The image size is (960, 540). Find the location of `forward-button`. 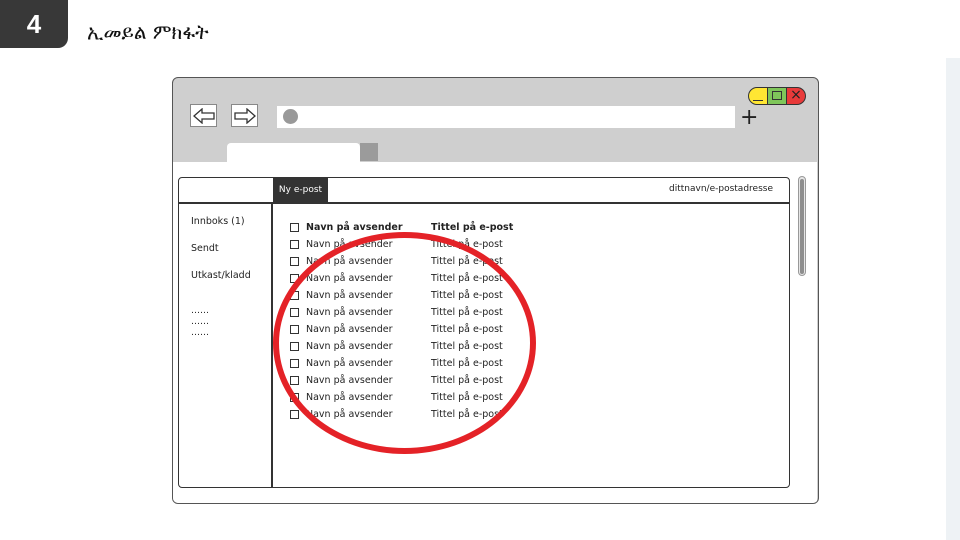

forward-button is located at coordinates (244, 115).